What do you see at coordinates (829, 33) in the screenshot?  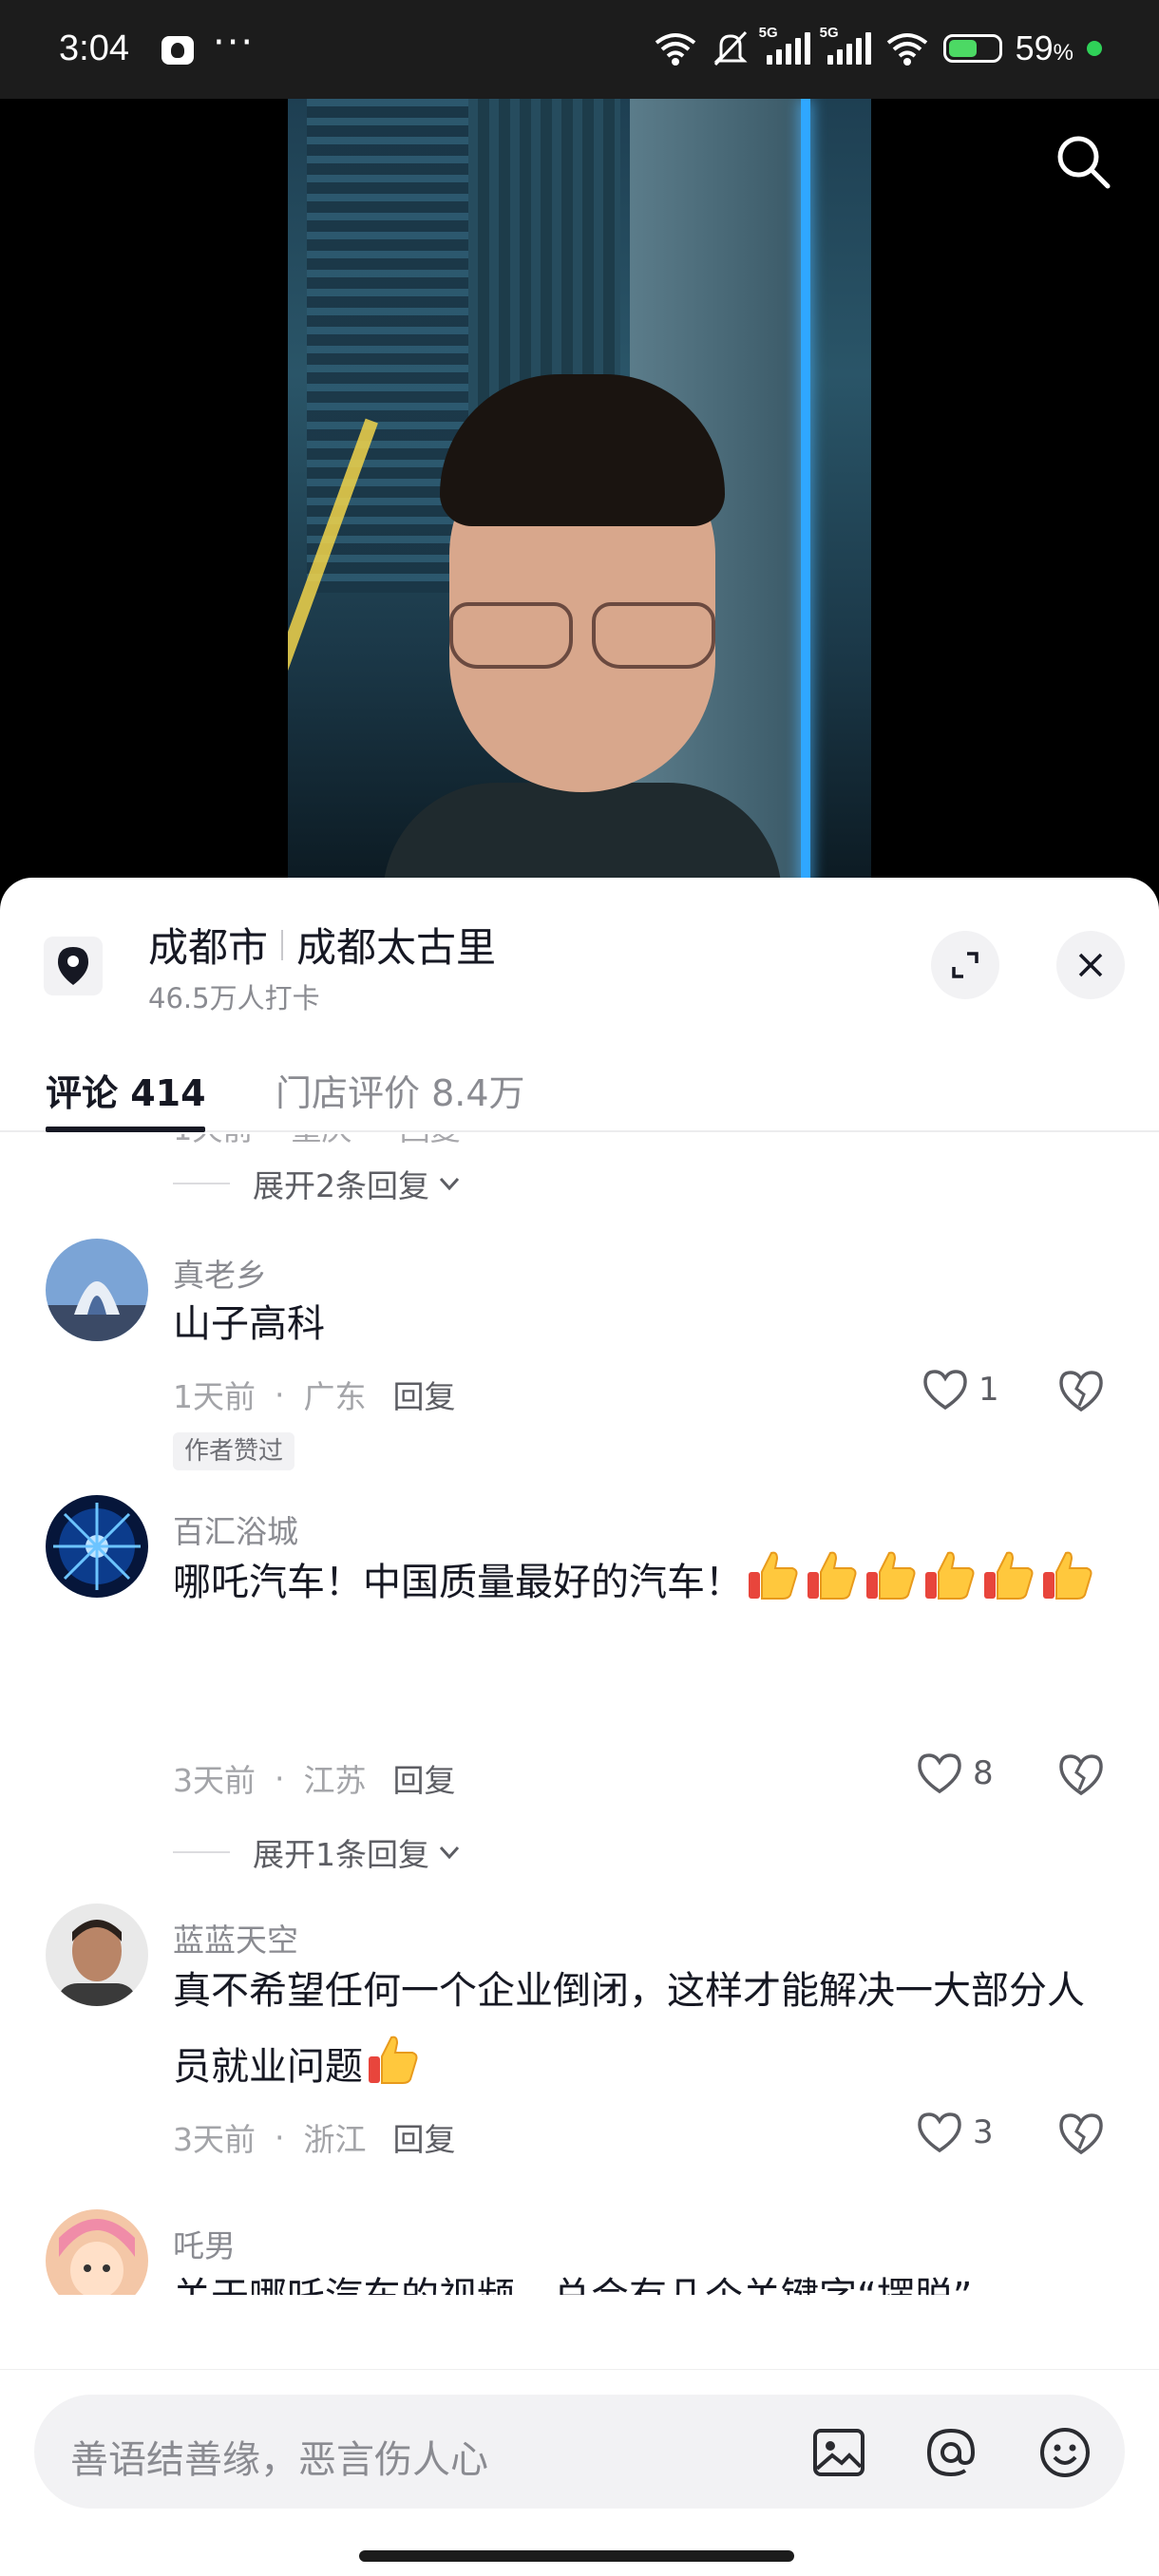 I see `network-type-2: 5G` at bounding box center [829, 33].